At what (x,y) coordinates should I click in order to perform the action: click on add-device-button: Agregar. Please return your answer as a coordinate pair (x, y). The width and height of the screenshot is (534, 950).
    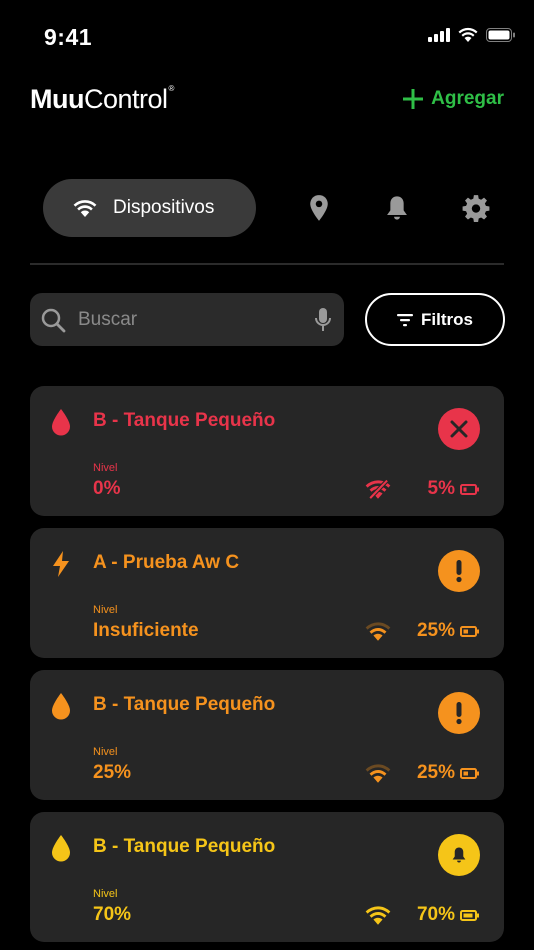
    Looking at the image, I should click on (453, 99).